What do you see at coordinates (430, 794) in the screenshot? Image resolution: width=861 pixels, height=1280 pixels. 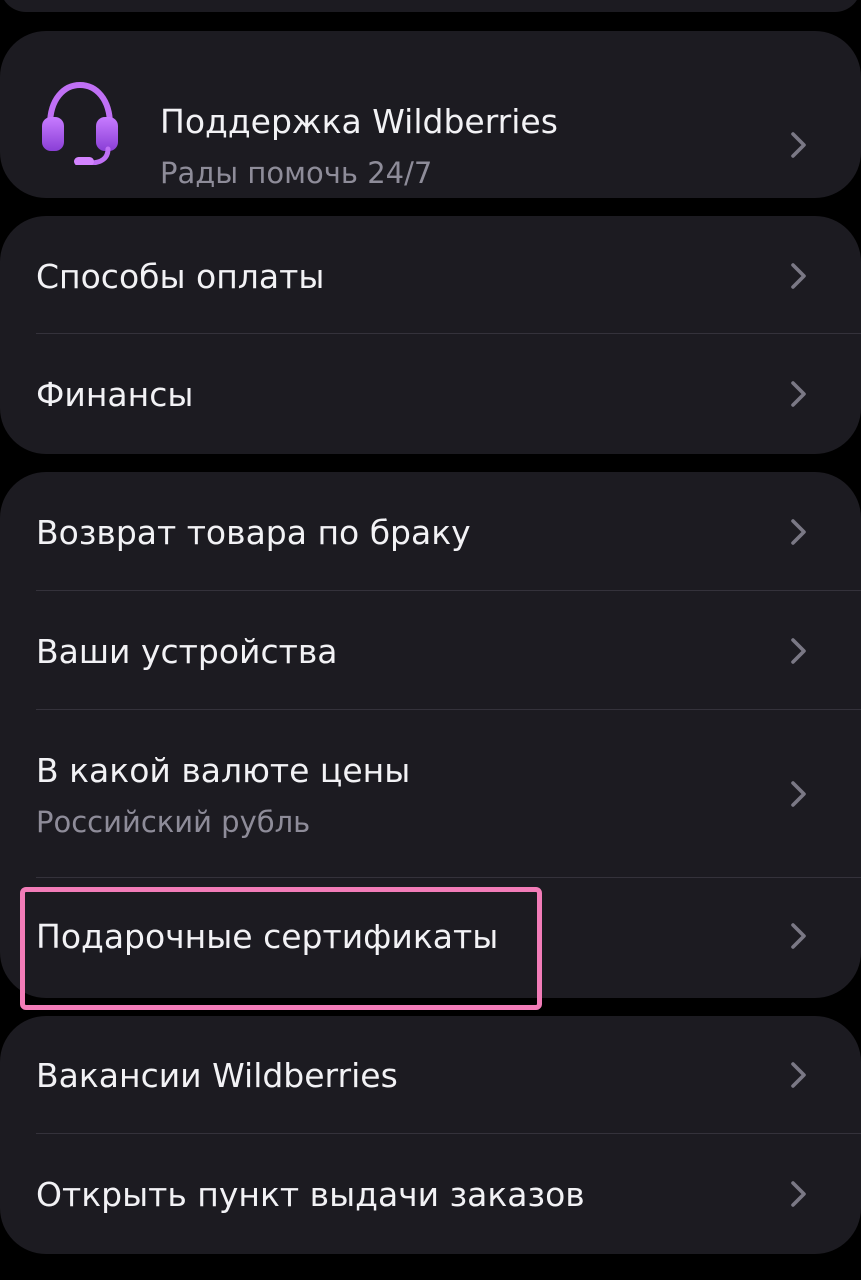 I see `menu-item-currency: В какой валюте цены Российский рубль` at bounding box center [430, 794].